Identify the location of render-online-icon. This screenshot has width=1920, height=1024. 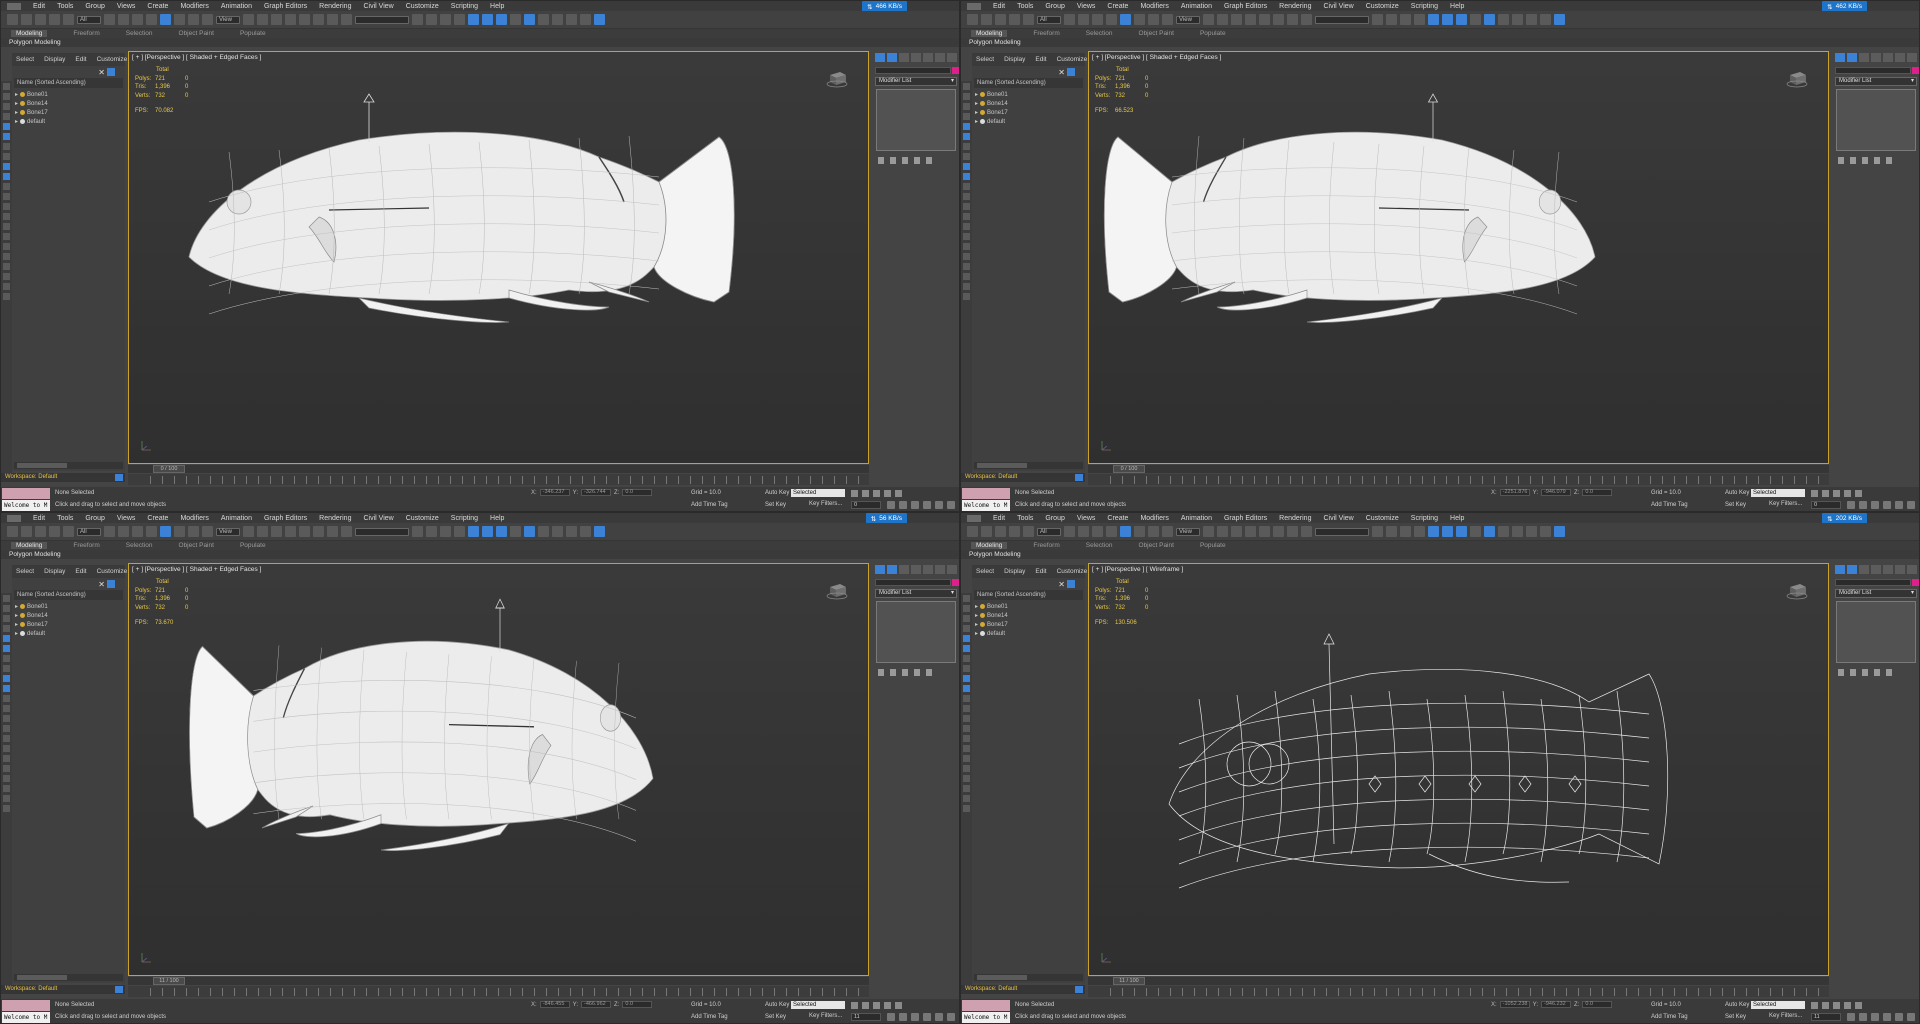
(571, 531).